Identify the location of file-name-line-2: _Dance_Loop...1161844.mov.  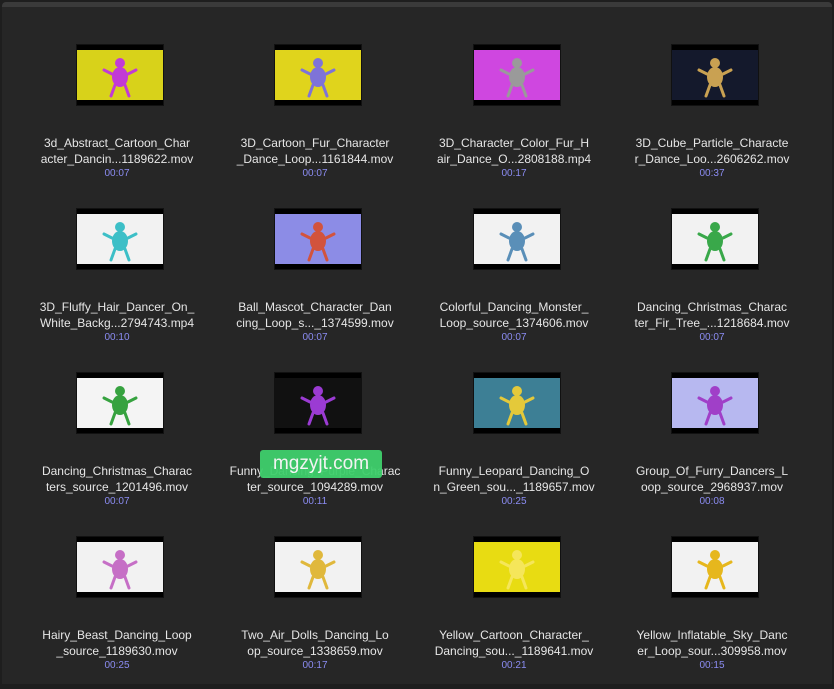
(315, 159).